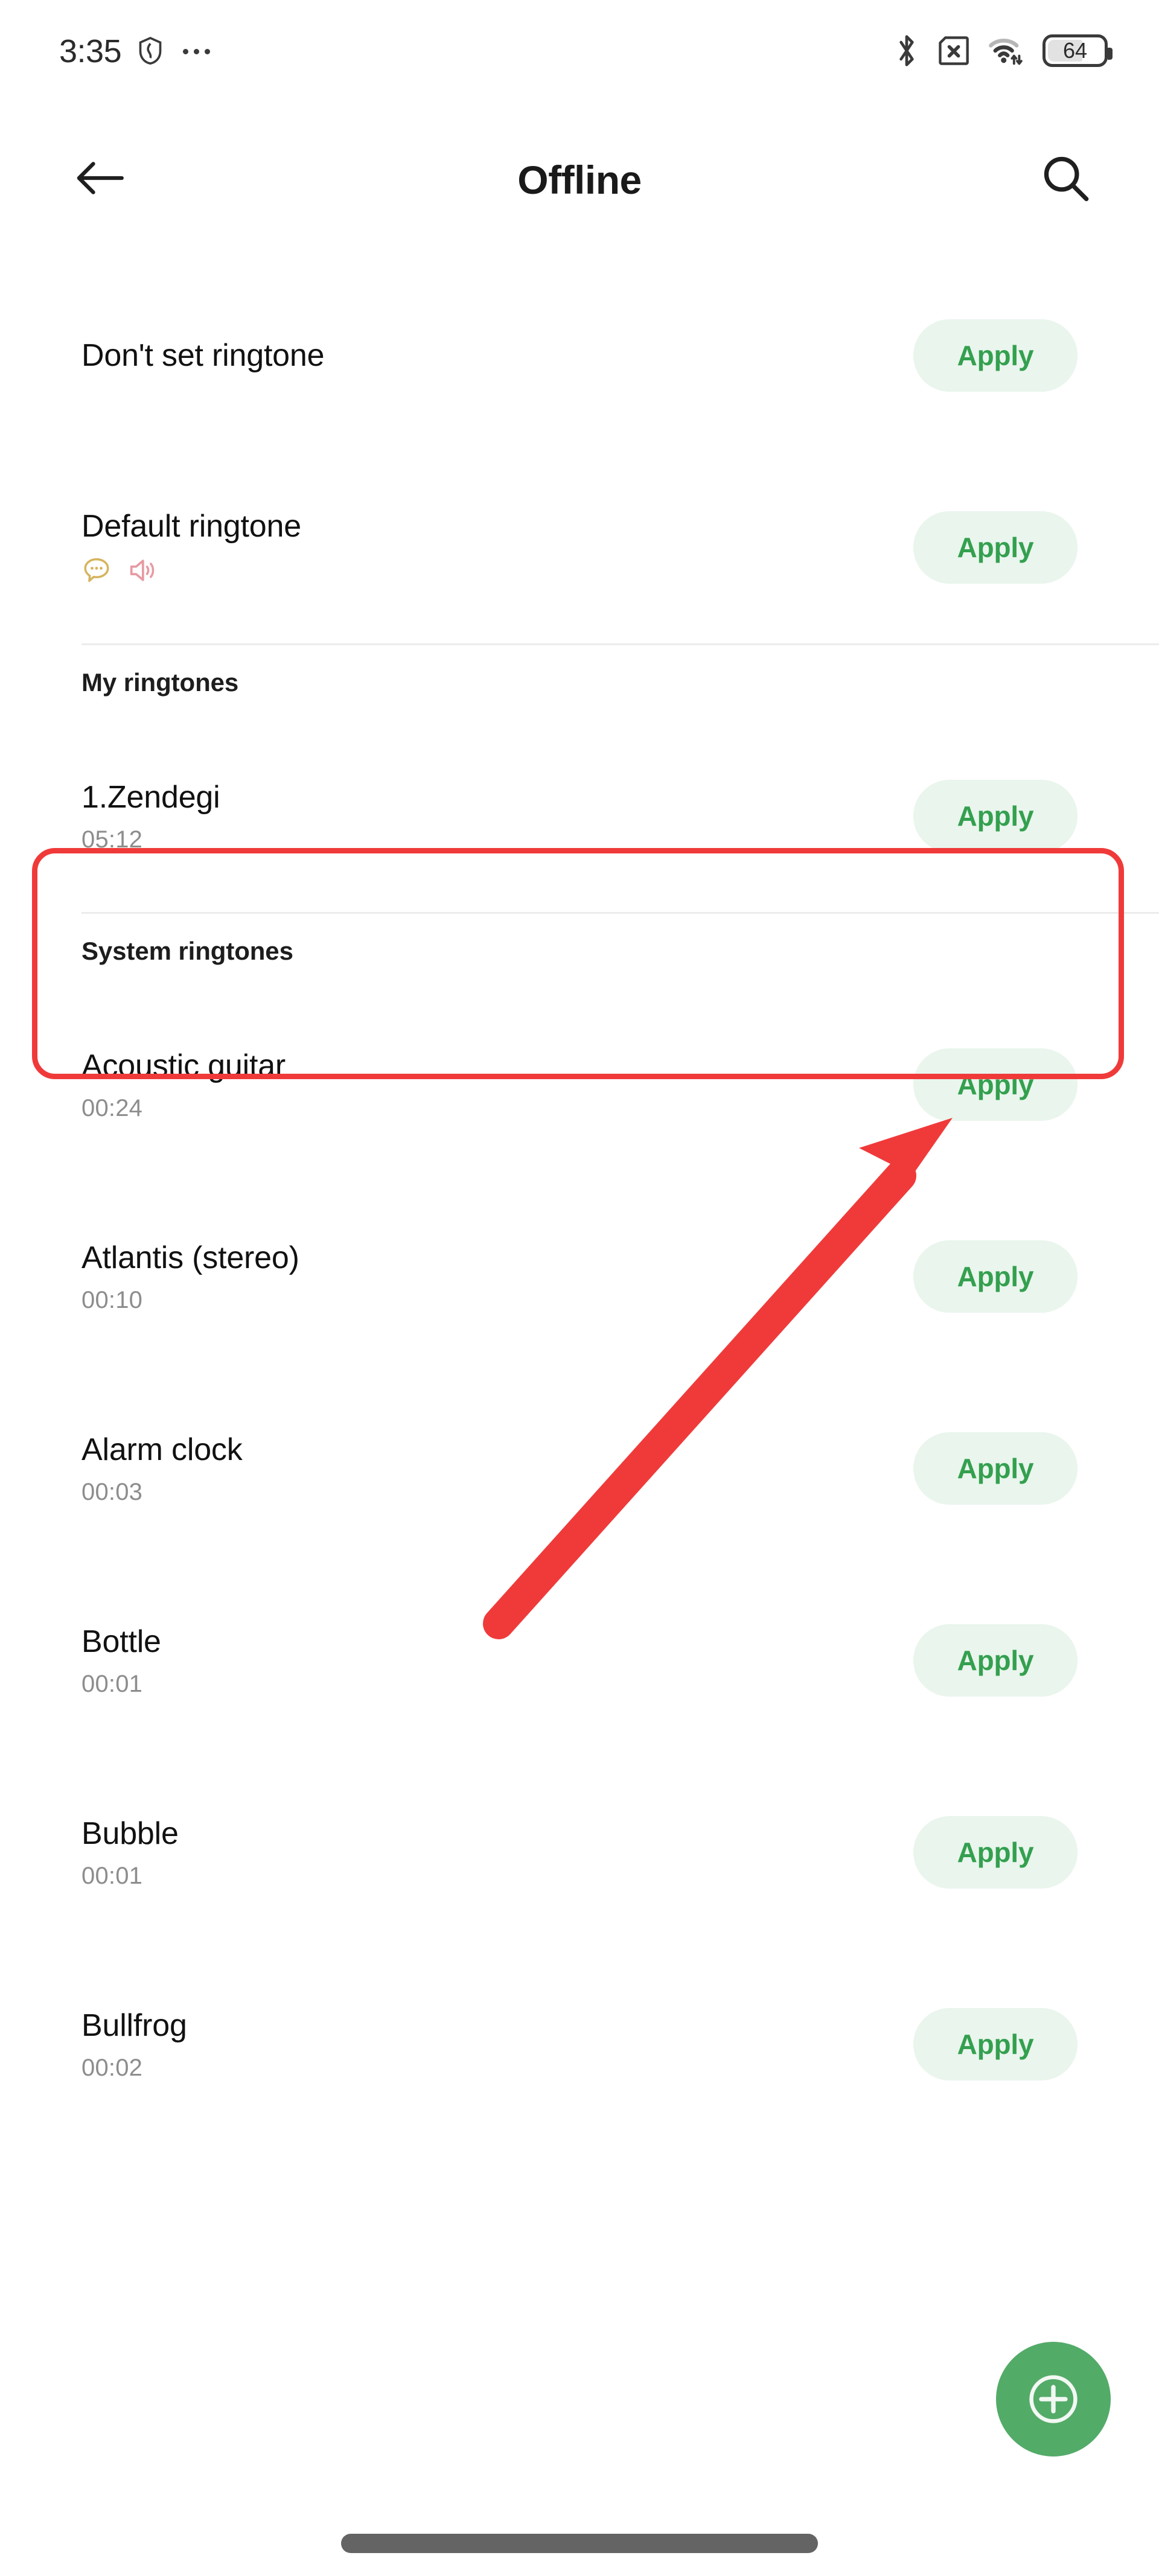 This screenshot has height=2576, width=1159. I want to click on list-item-texts: Acoustic guitar 00:24, so click(497, 1084).